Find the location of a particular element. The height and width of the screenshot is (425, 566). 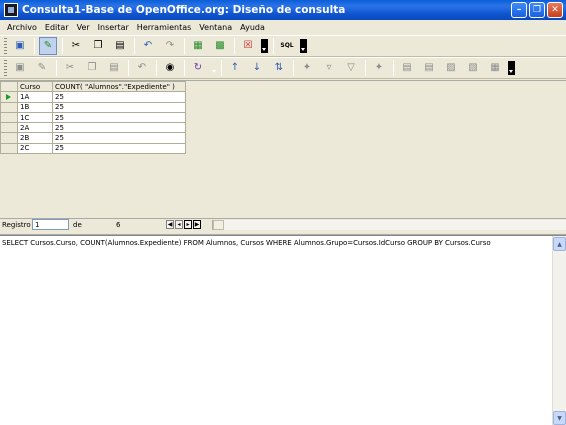

sql-label: SQL is located at coordinates (287, 45).